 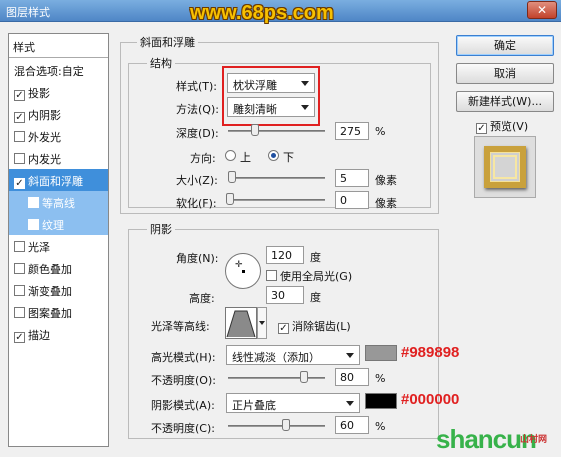 What do you see at coordinates (230, 155) in the screenshot?
I see `direction-up-radio` at bounding box center [230, 155].